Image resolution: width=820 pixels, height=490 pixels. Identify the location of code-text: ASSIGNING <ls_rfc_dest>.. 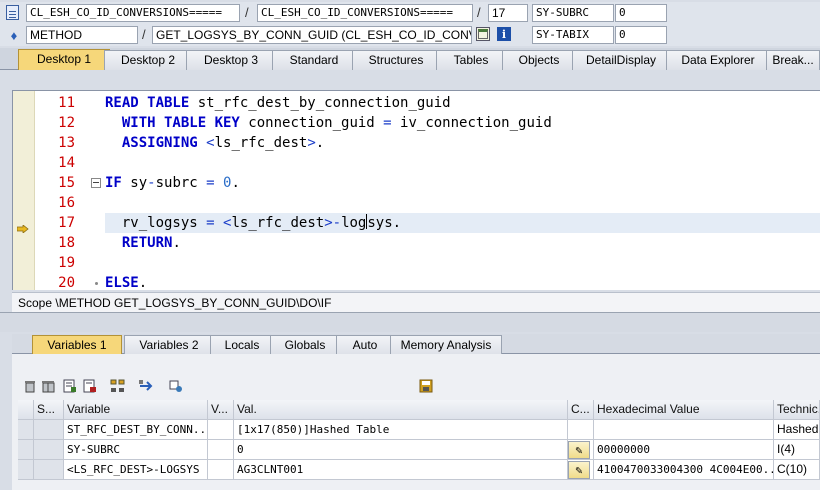
(214, 143).